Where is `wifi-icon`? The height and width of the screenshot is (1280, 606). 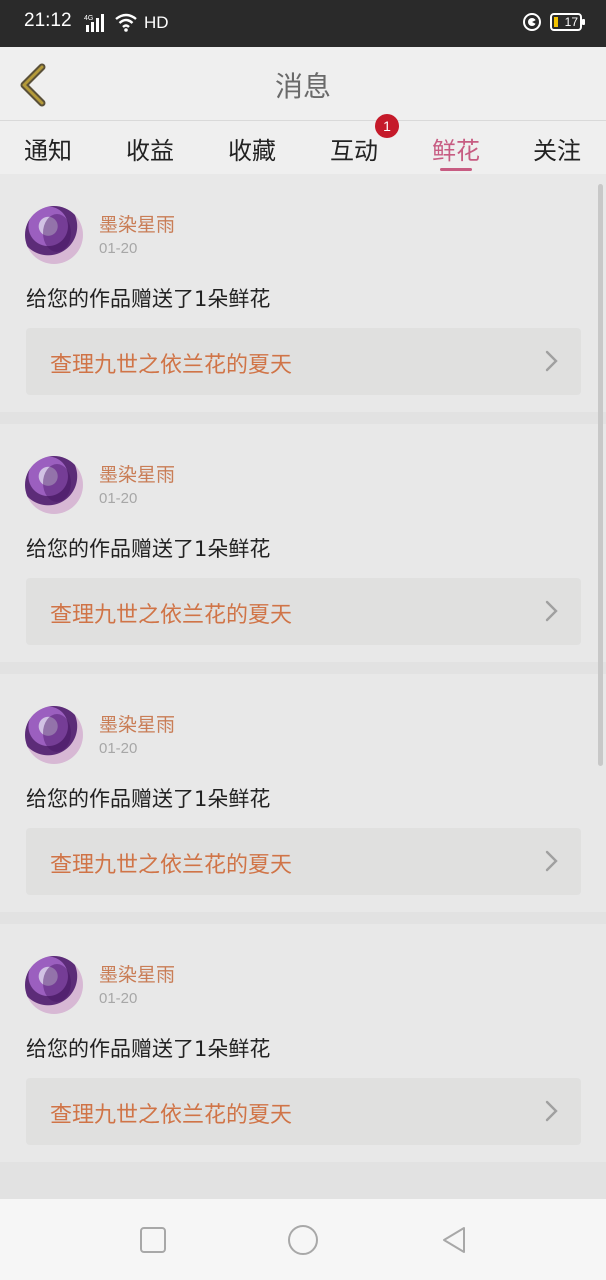
wifi-icon is located at coordinates (126, 22).